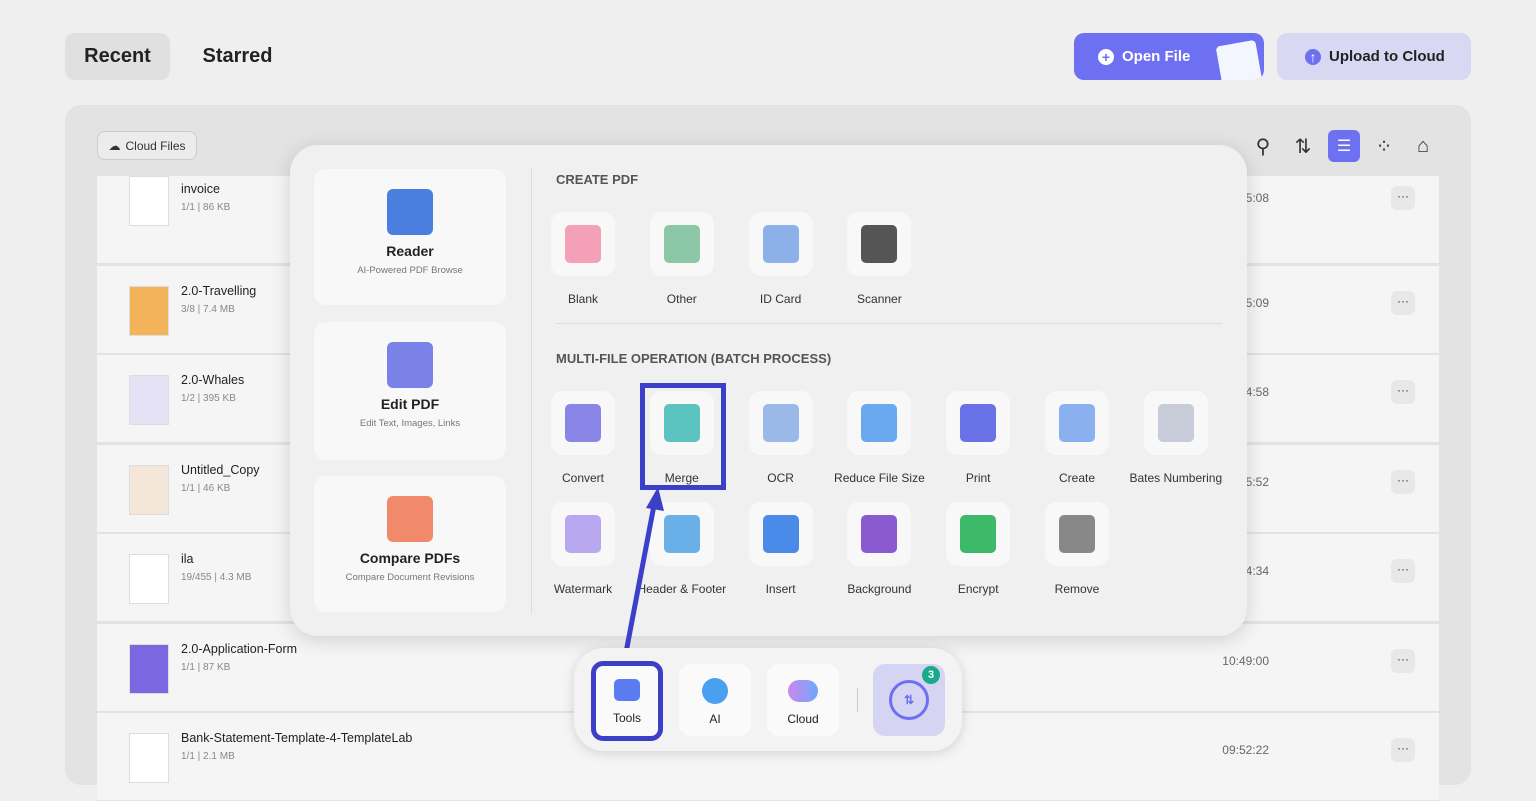 The image size is (1536, 801). What do you see at coordinates (803, 719) in the screenshot?
I see `cloud-label: Cloud` at bounding box center [803, 719].